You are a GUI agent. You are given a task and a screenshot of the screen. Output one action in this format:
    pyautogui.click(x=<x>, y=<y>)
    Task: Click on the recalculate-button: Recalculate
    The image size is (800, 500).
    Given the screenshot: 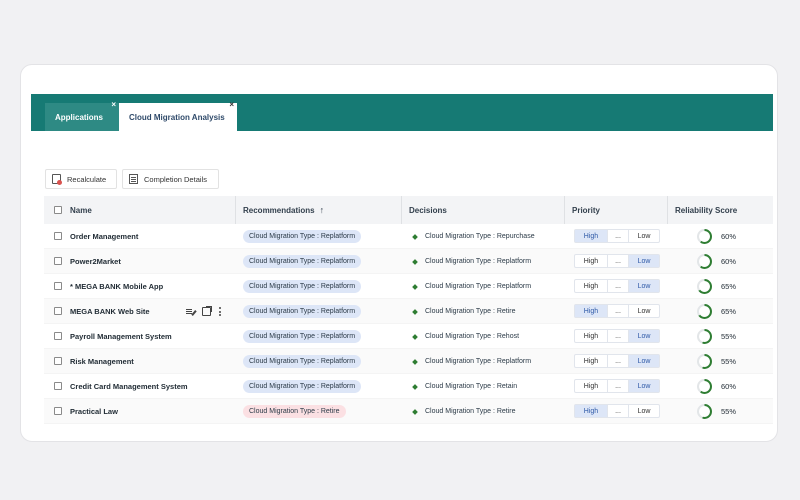 What is the action you would take?
    pyautogui.click(x=81, y=179)
    